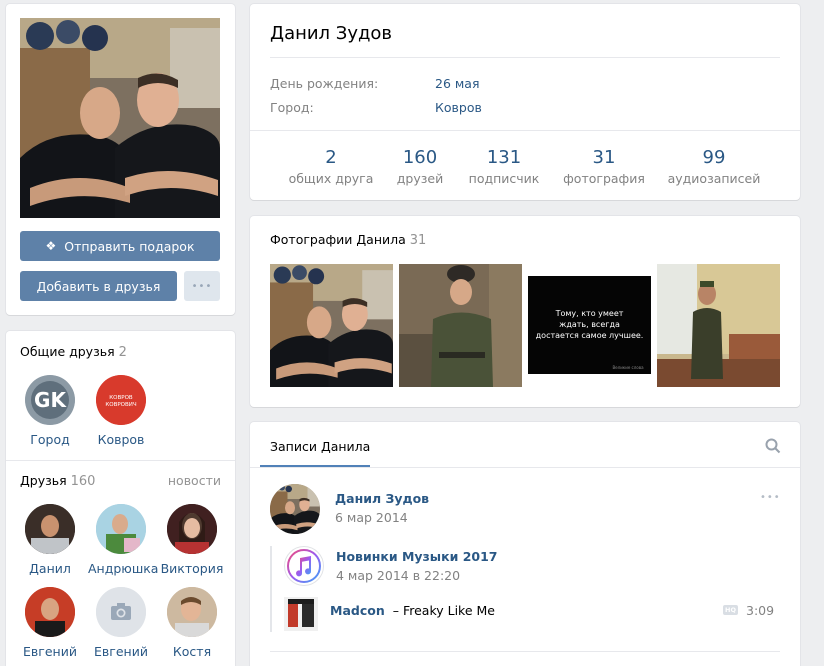  Describe the element at coordinates (714, 157) in the screenshot. I see `counter-number: 99` at that location.